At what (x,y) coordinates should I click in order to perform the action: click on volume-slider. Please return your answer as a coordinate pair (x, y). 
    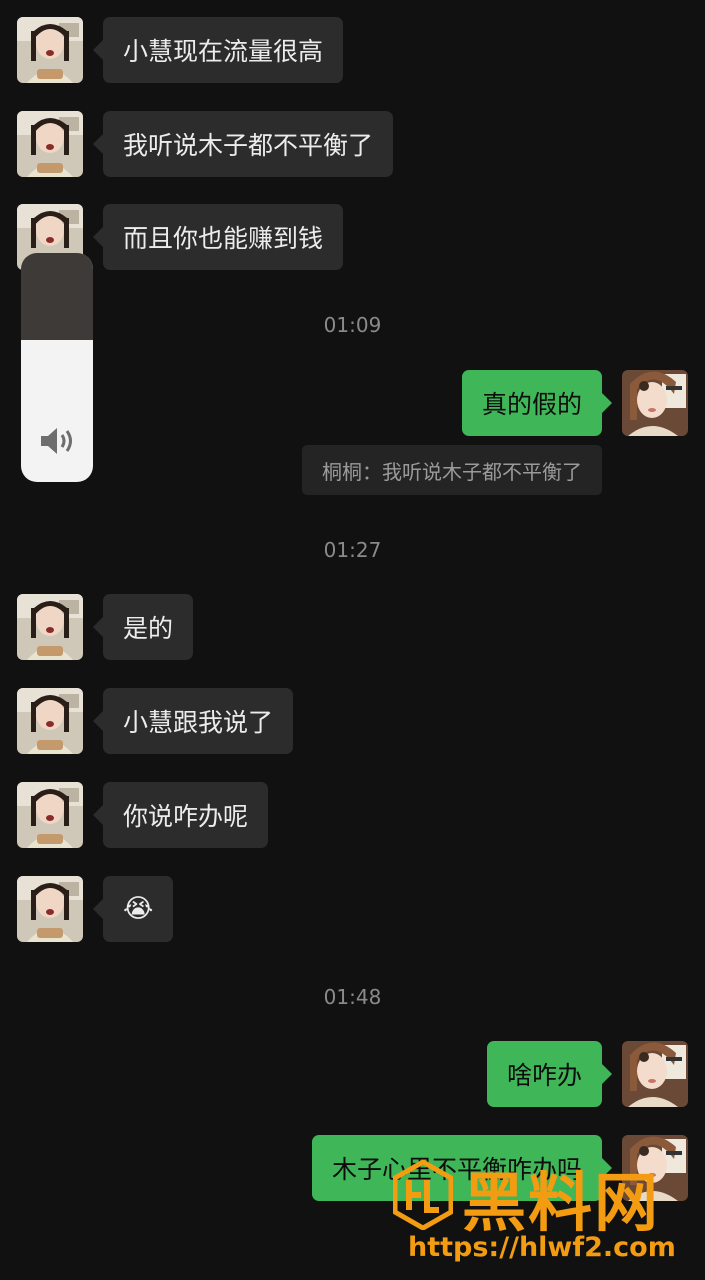
    Looking at the image, I should click on (57, 367).